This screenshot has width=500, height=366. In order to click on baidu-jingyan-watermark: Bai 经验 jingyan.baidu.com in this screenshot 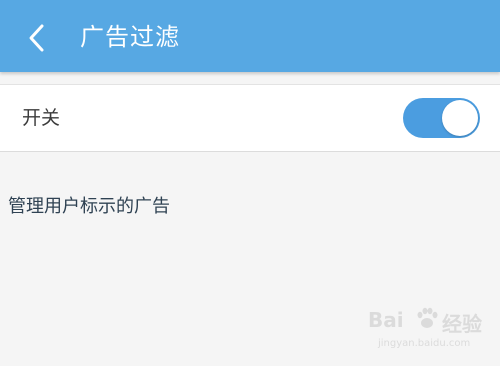, I will do `click(430, 332)`.